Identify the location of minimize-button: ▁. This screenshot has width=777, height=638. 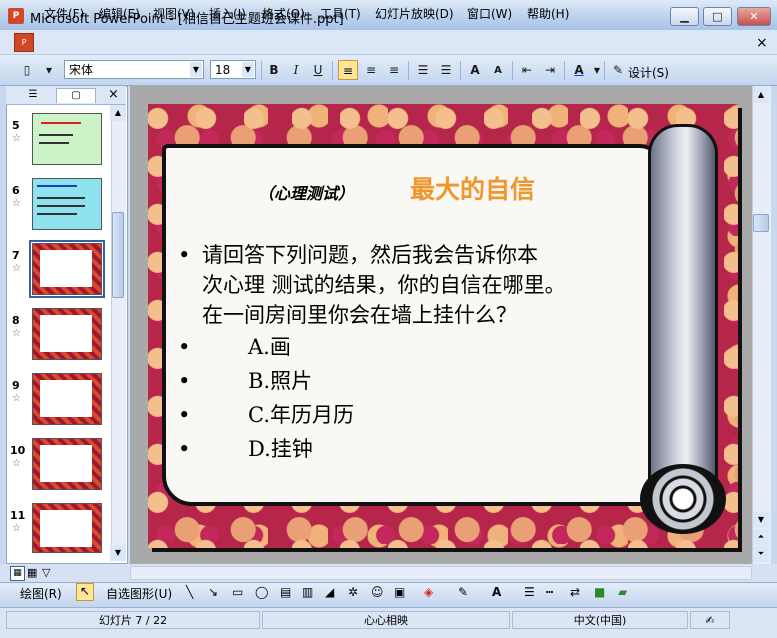
(684, 16).